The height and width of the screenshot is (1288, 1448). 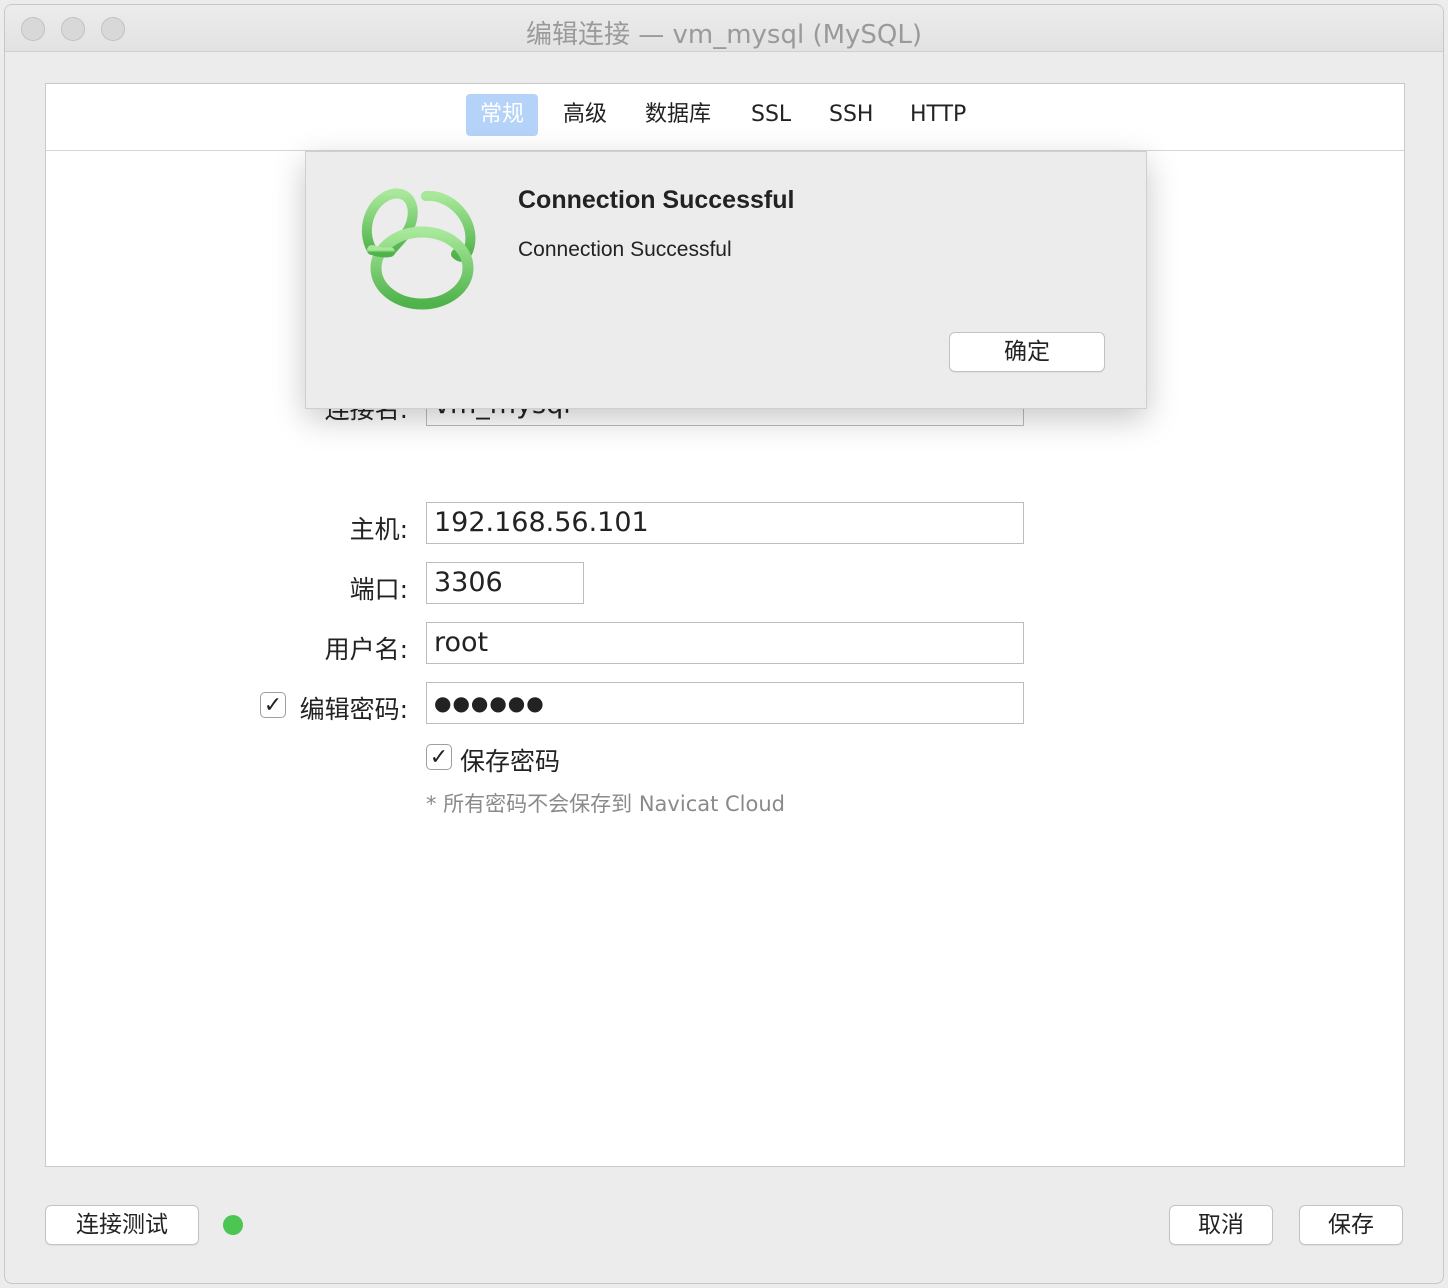 What do you see at coordinates (233, 1225) in the screenshot?
I see `connection-status-indicator` at bounding box center [233, 1225].